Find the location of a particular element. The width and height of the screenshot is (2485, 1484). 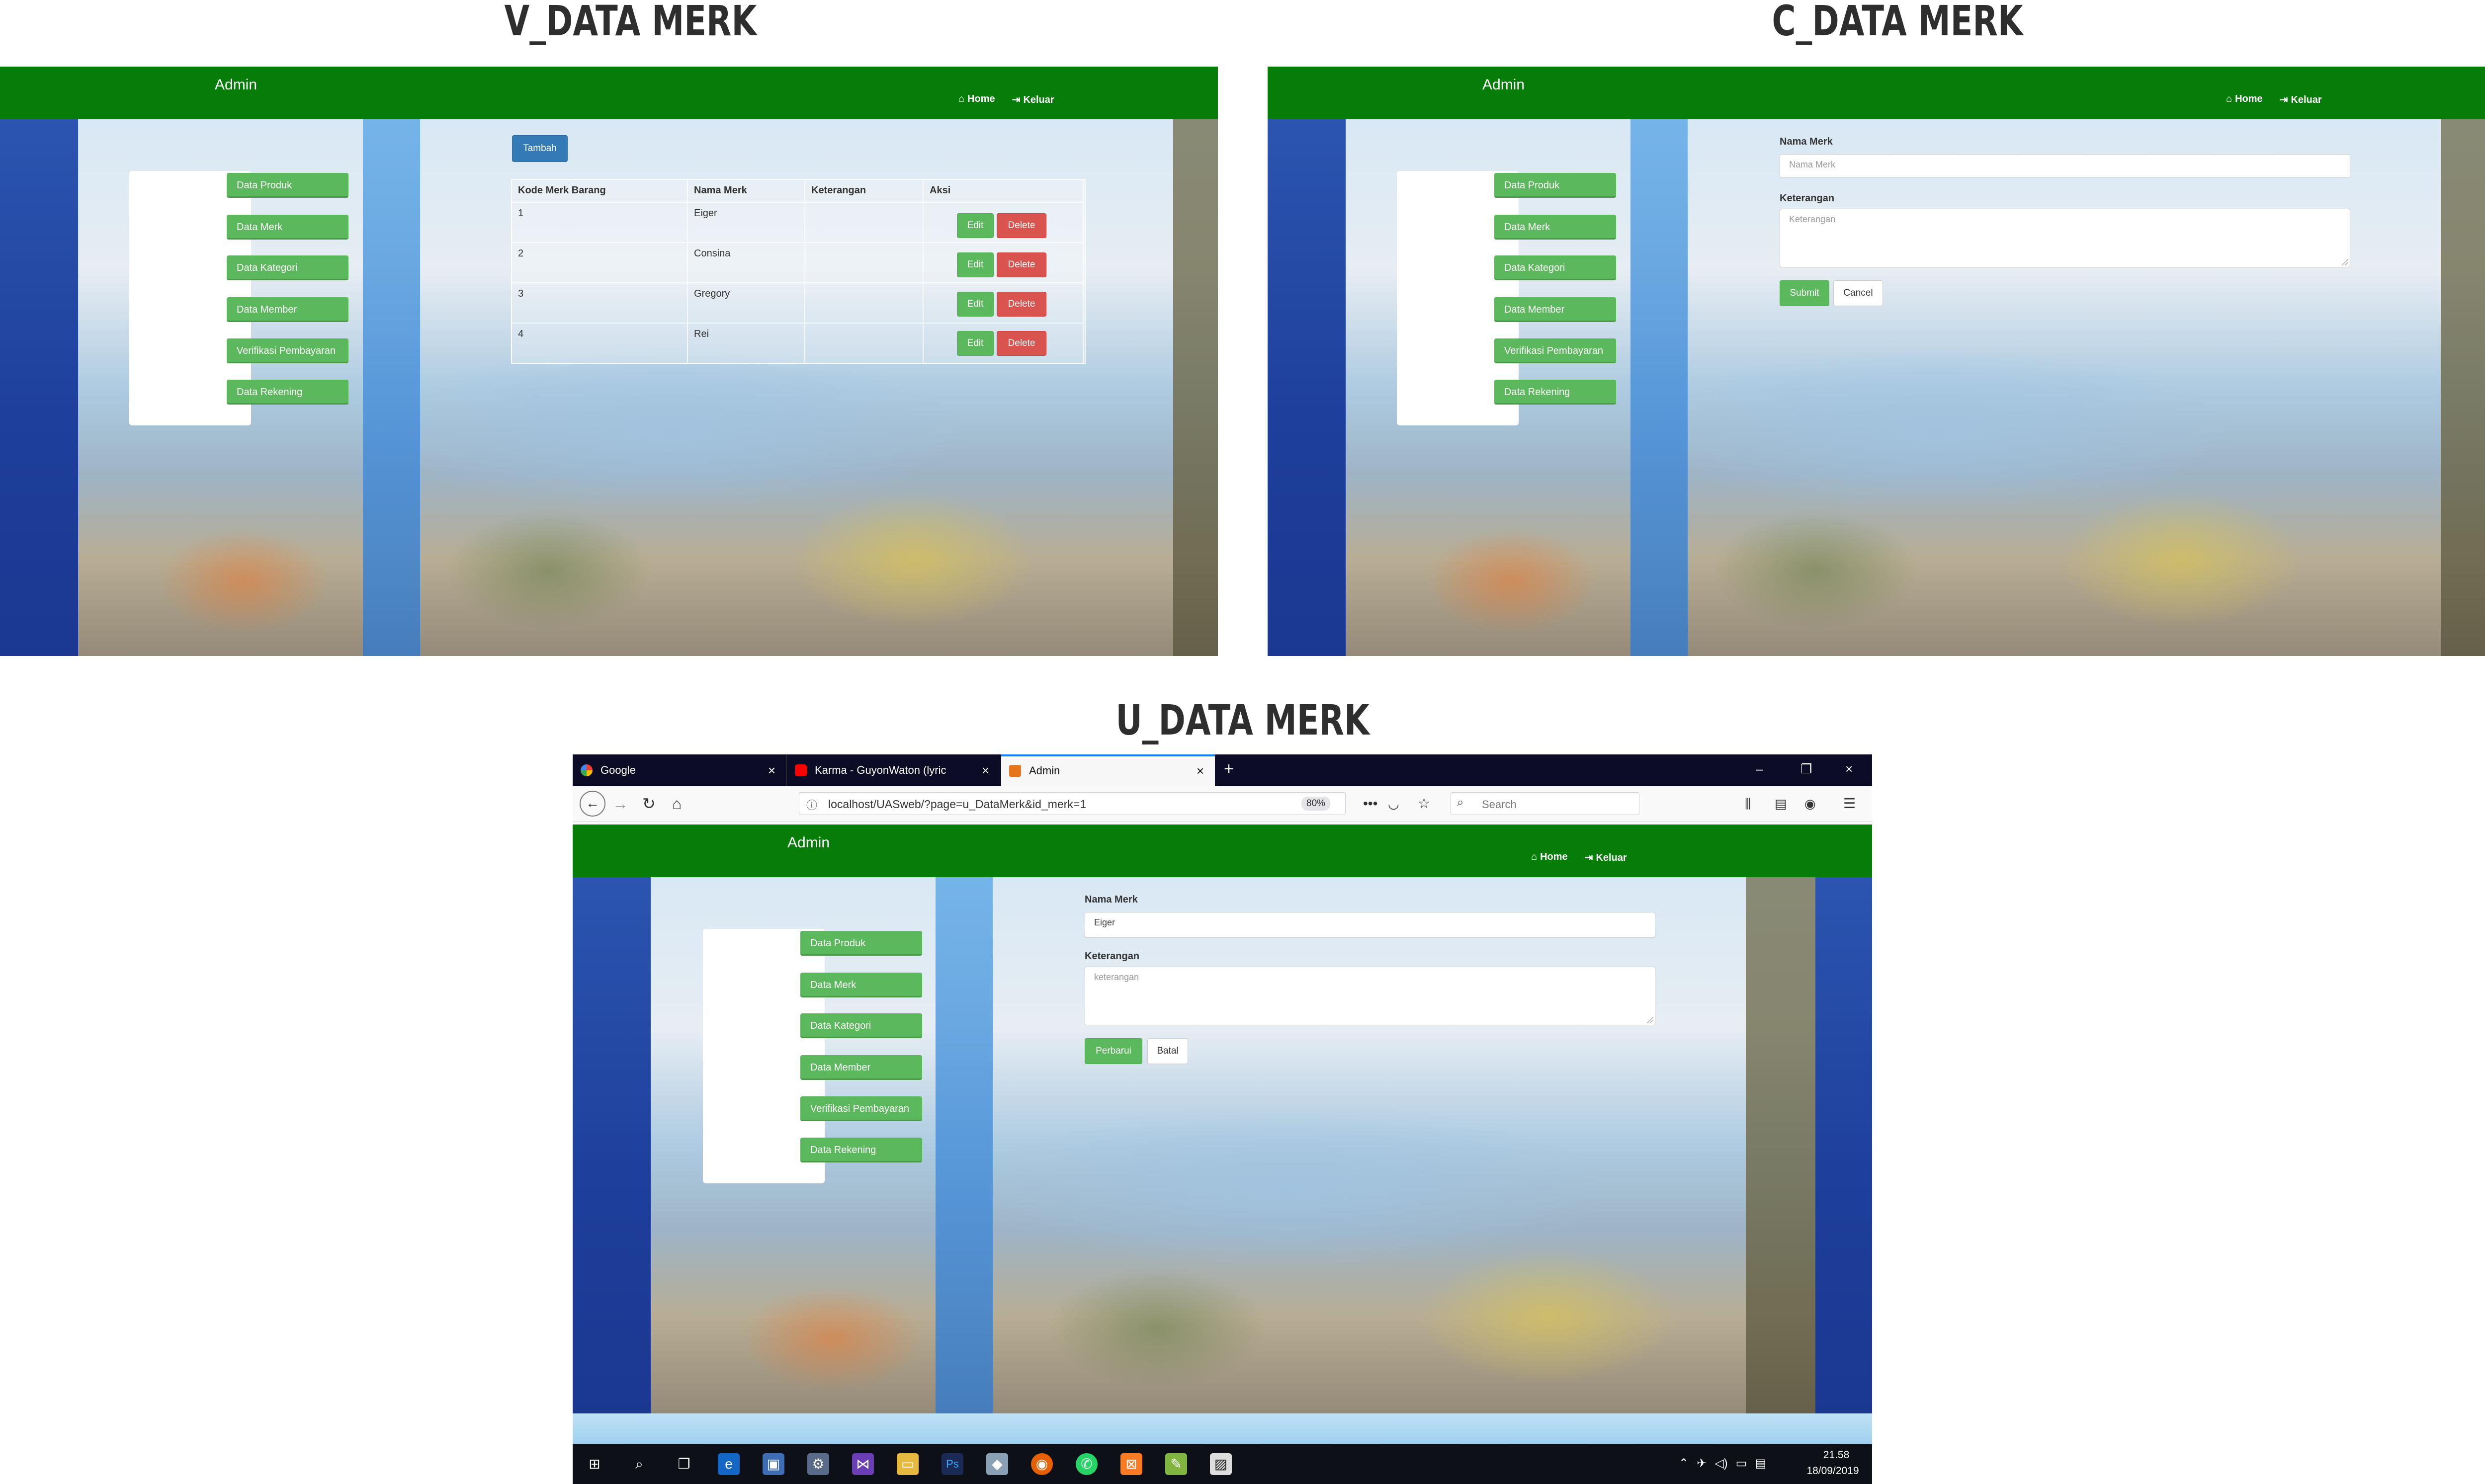

tab-google: Google × is located at coordinates (679, 770).